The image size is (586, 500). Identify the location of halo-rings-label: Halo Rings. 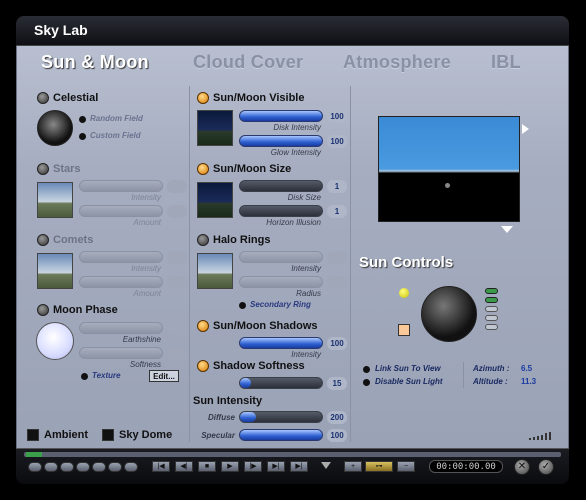
(242, 240).